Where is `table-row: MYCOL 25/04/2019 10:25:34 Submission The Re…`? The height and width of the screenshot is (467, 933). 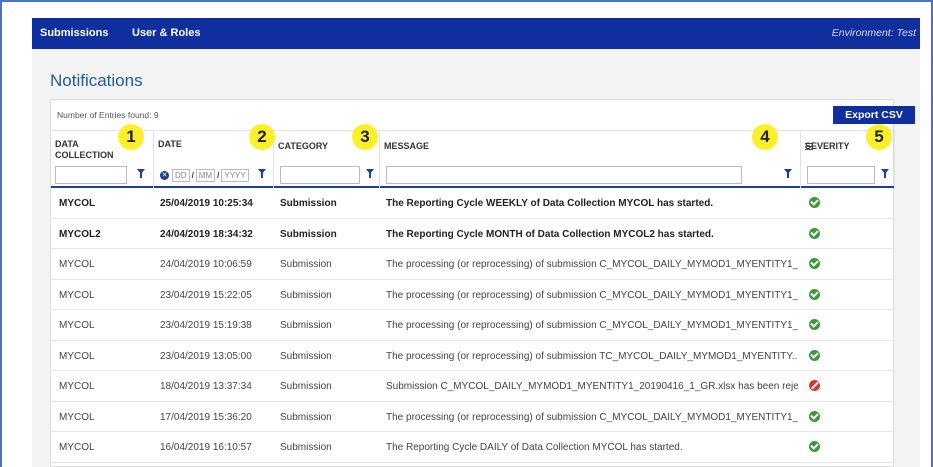
table-row: MYCOL 25/04/2019 10:25:34 Submission The Re… is located at coordinates (473, 203).